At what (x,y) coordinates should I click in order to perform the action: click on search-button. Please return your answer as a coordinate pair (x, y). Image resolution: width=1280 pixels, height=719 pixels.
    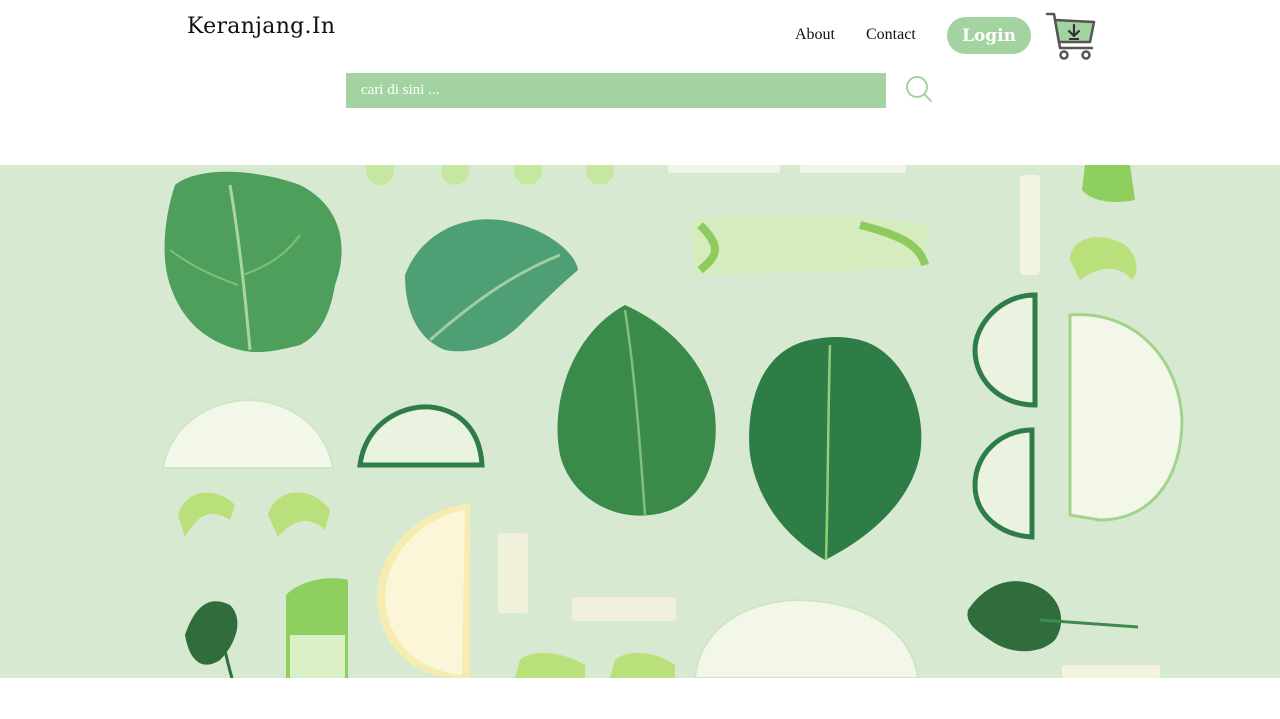
    Looking at the image, I should click on (919, 90).